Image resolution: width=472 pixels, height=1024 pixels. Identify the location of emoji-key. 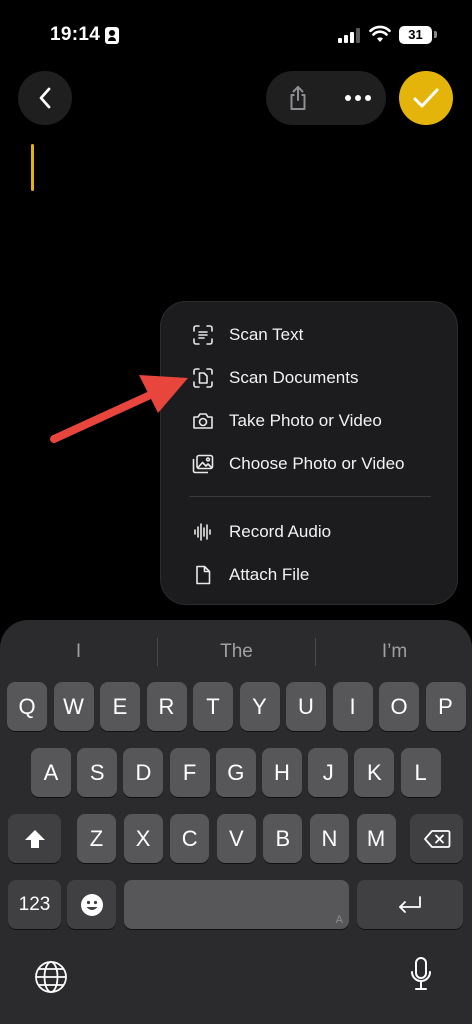
(91, 904).